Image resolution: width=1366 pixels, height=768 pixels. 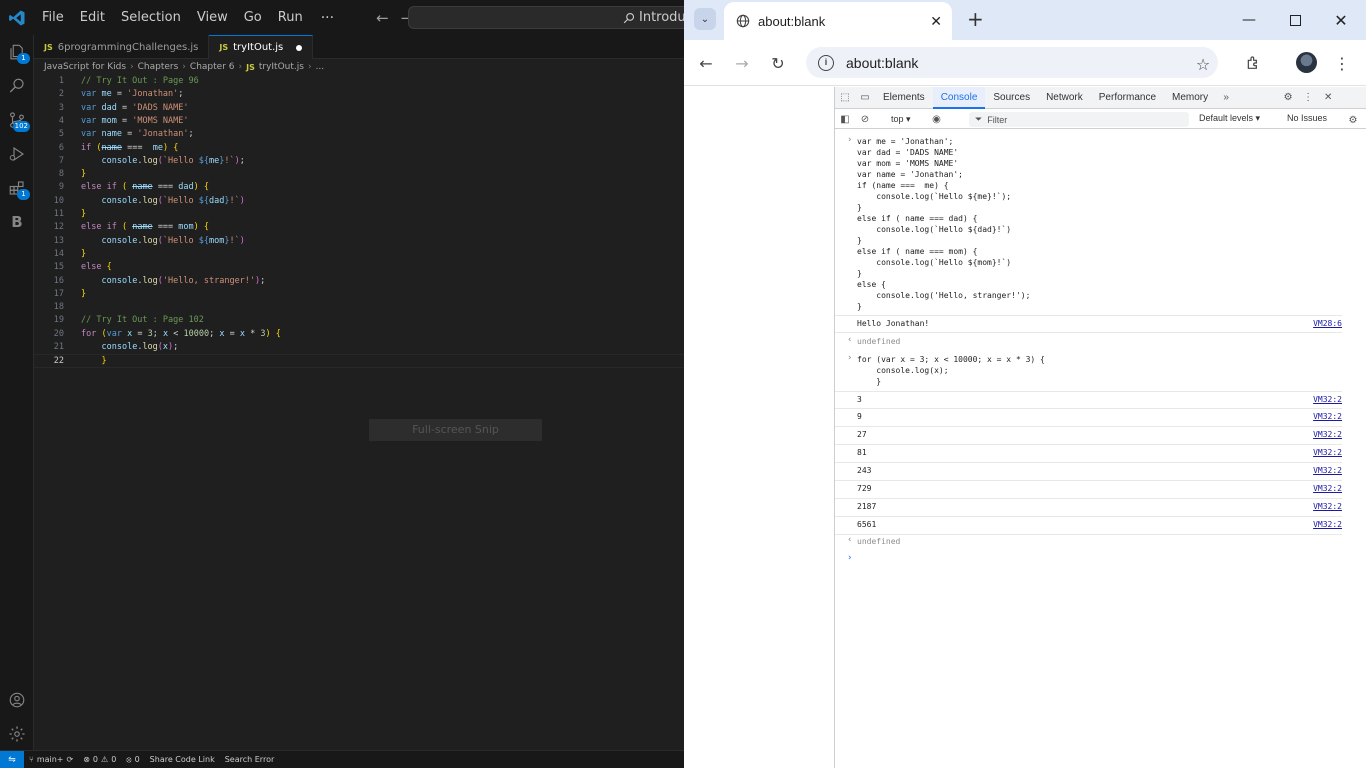 What do you see at coordinates (17, 154) in the screenshot?
I see `run-debug-icon` at bounding box center [17, 154].